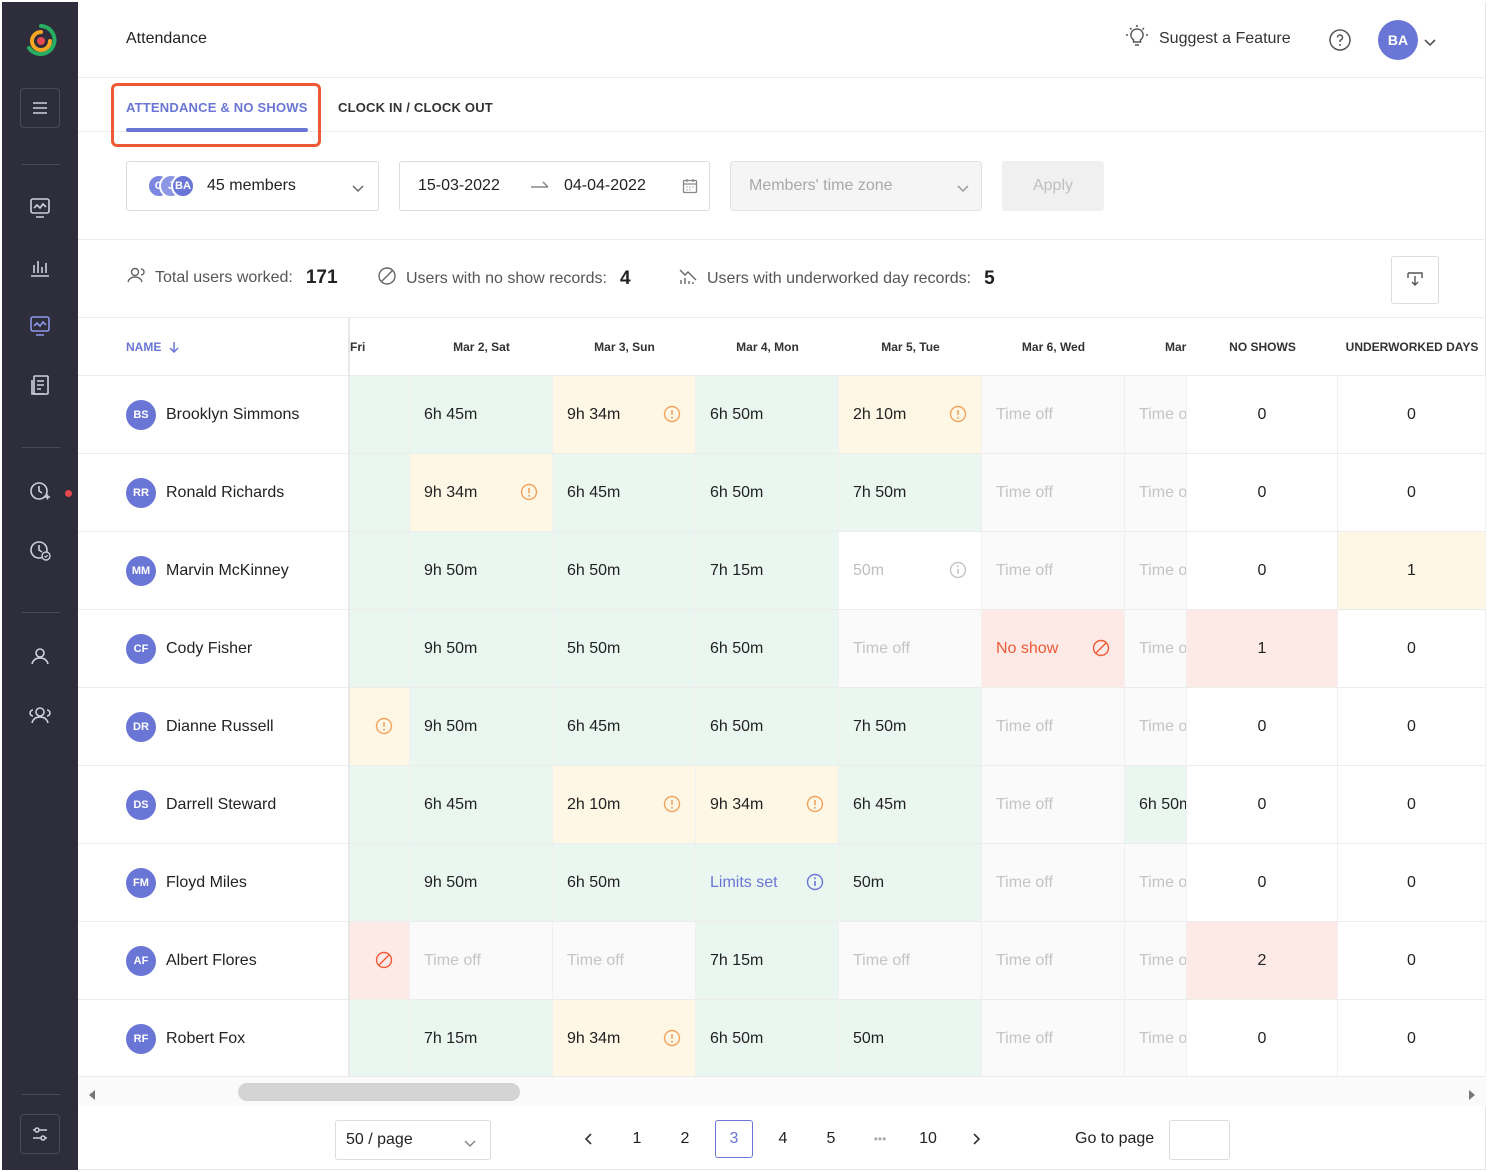 The width and height of the screenshot is (1488, 1172). What do you see at coordinates (40, 208) in the screenshot?
I see `monitor-icon` at bounding box center [40, 208].